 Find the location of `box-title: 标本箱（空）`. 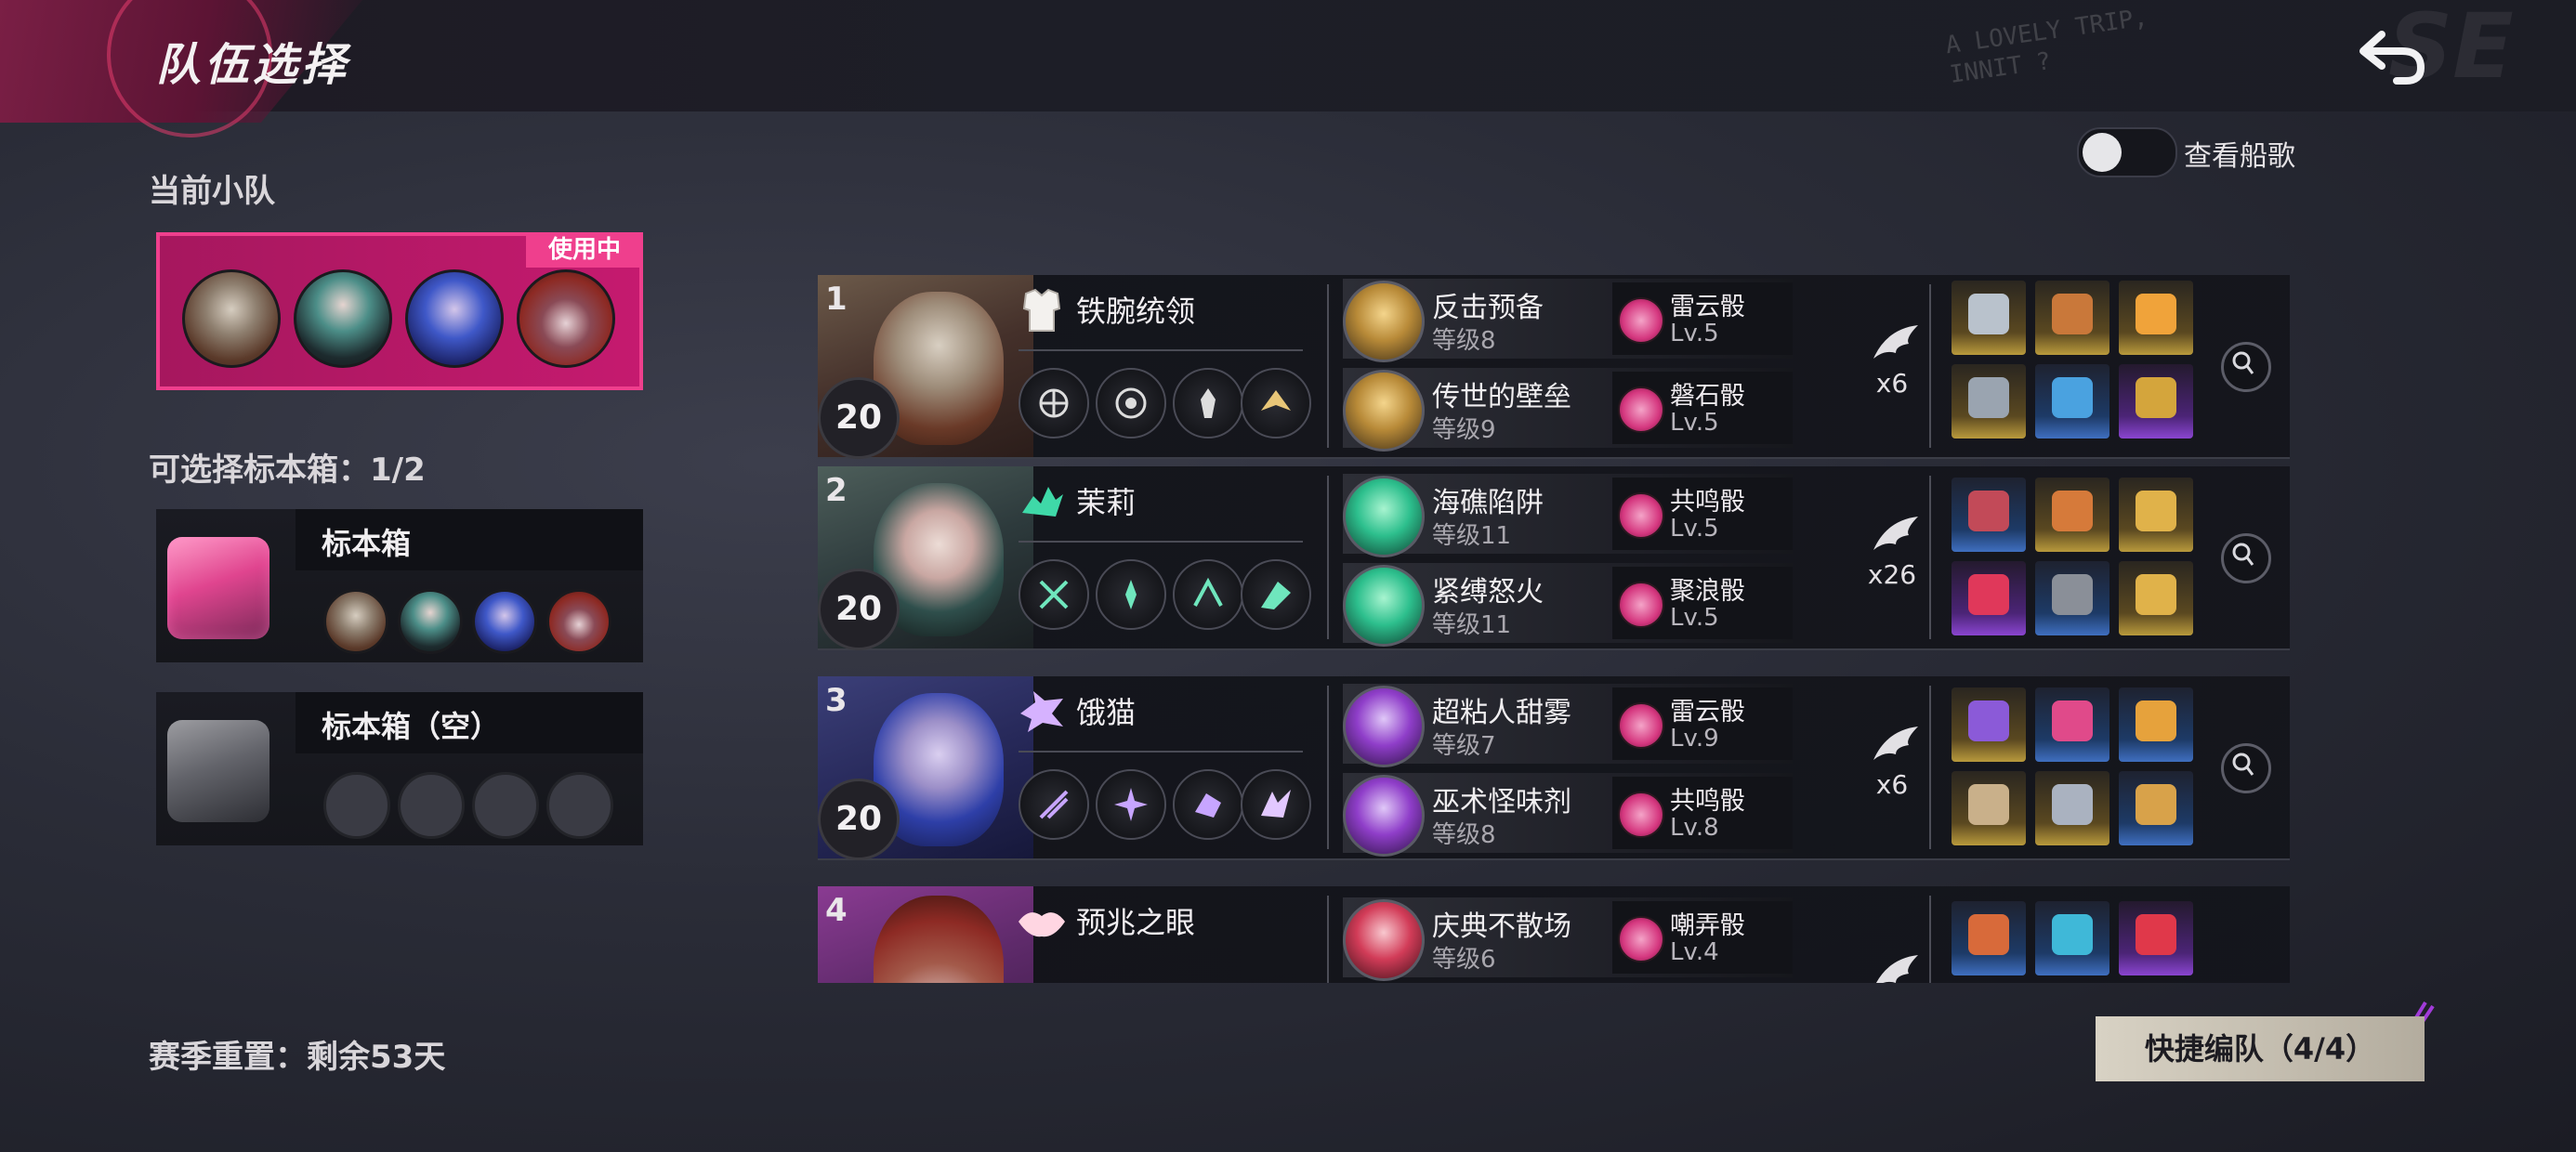

box-title: 标本箱（空） is located at coordinates (411, 726).